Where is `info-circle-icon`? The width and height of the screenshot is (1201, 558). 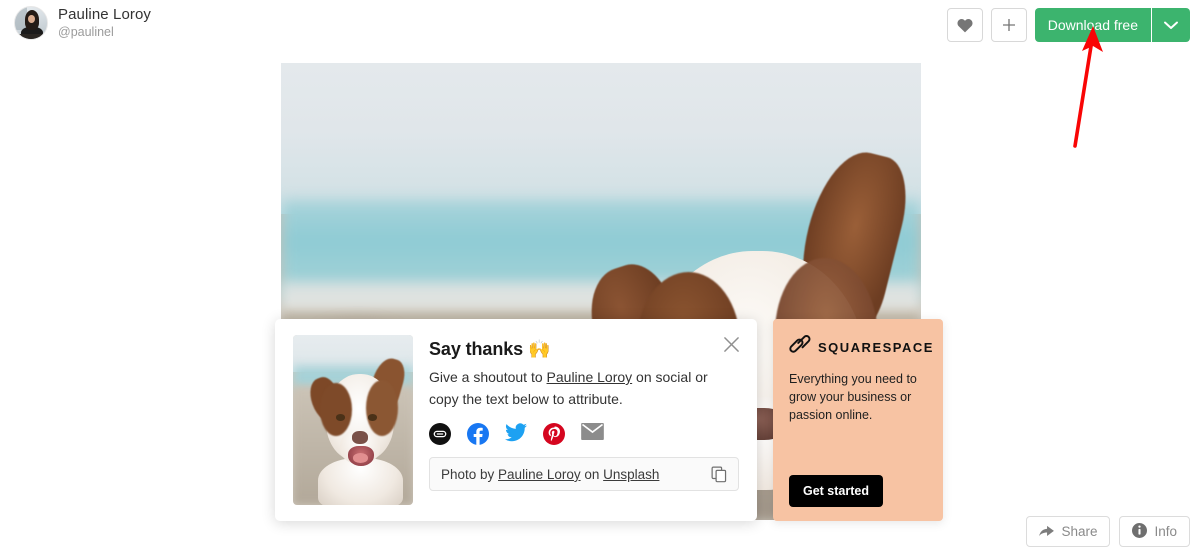
info-circle-icon is located at coordinates (1140, 531).